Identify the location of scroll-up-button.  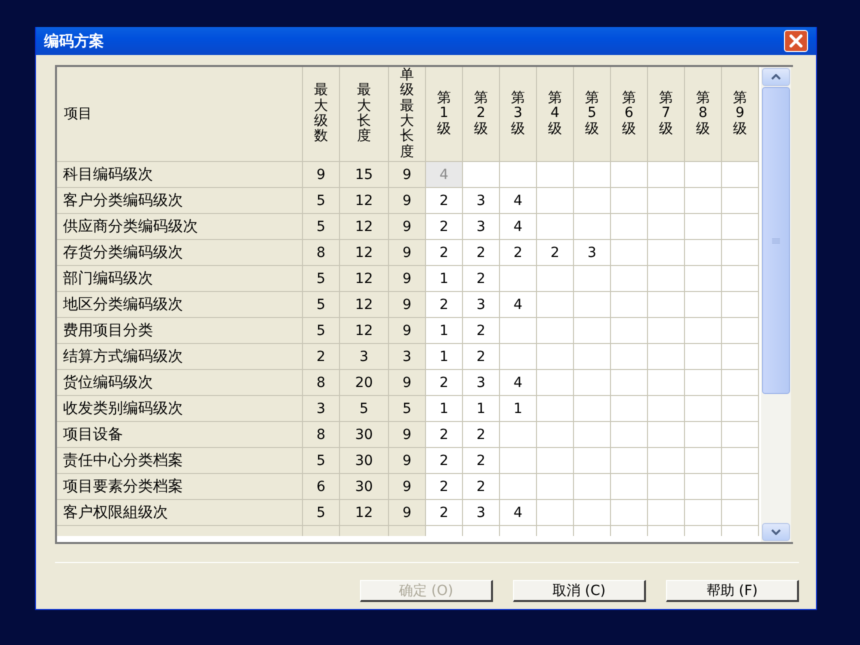
(776, 77).